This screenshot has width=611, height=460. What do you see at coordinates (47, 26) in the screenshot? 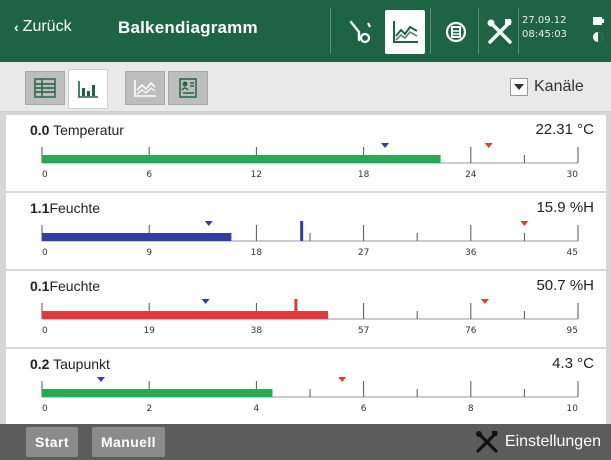
I see `back-label: Zurück` at bounding box center [47, 26].